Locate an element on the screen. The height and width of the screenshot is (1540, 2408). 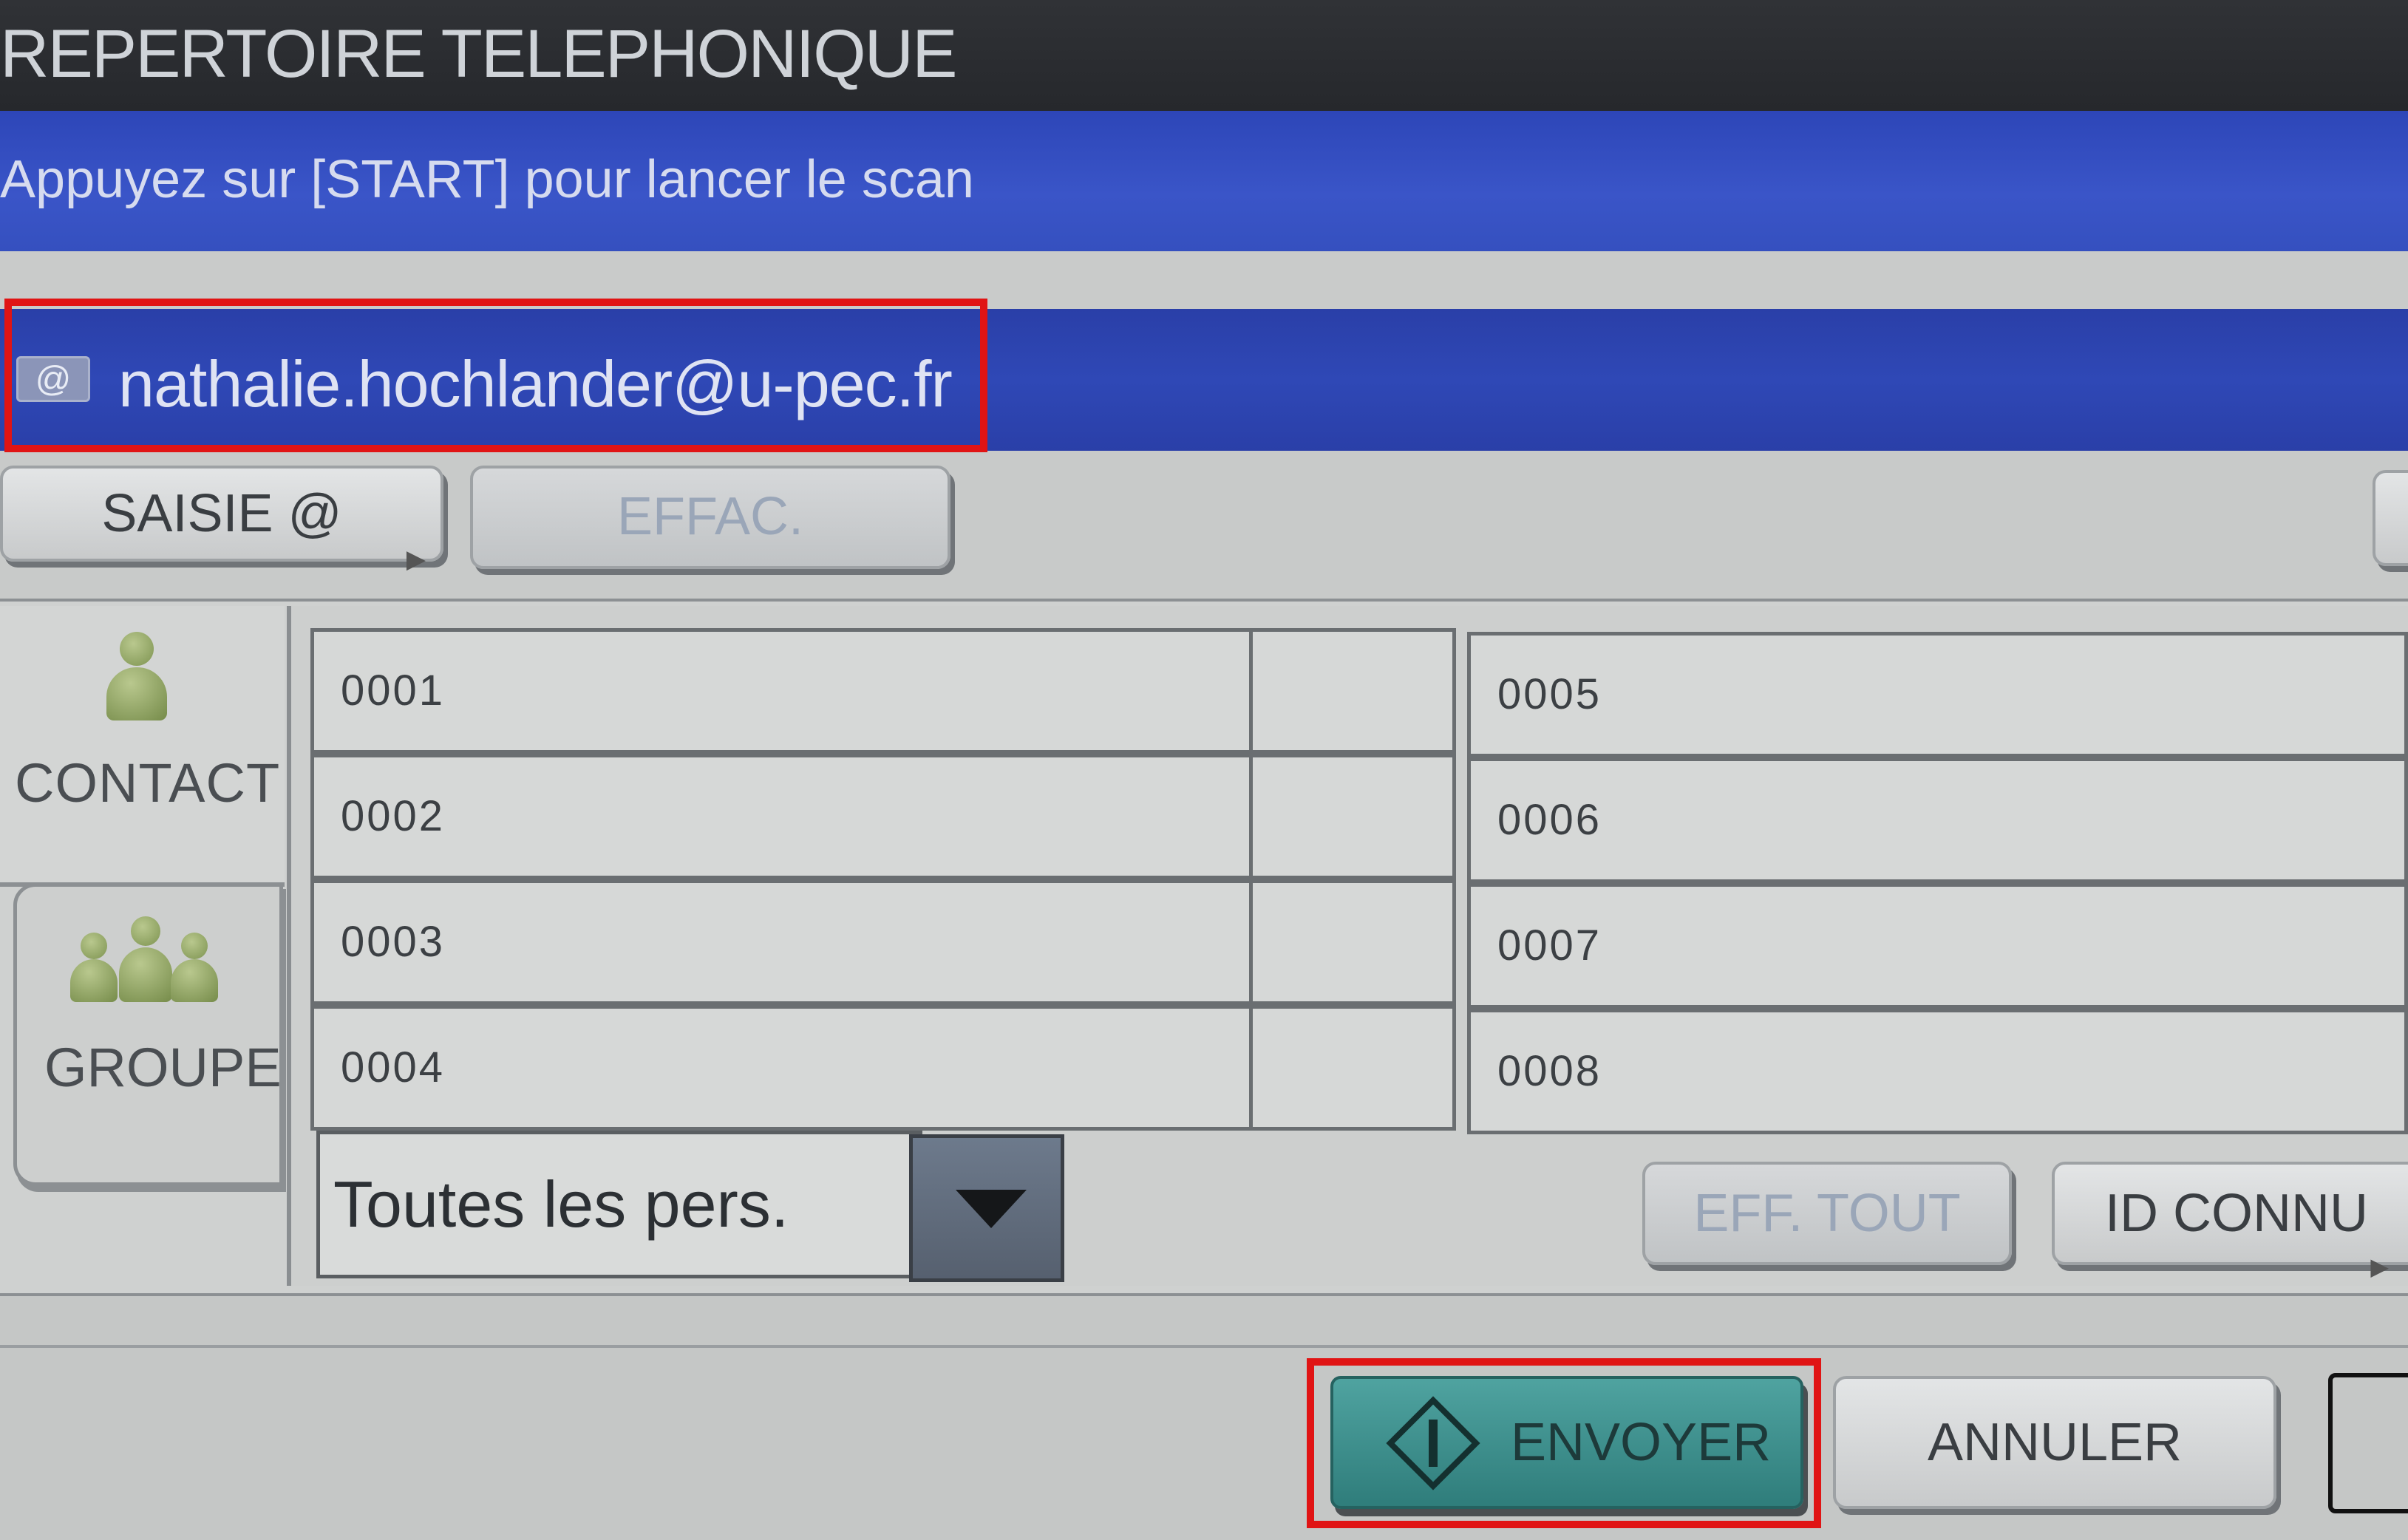
envoyer-highlight is located at coordinates (1564, 1443).